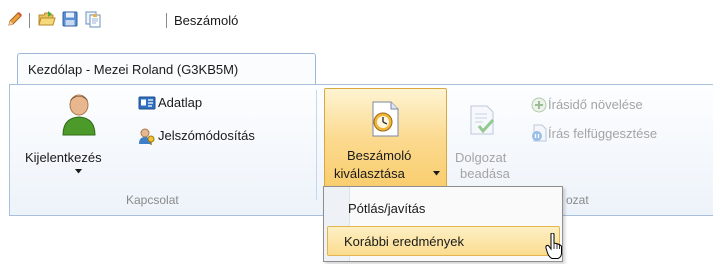  What do you see at coordinates (404, 241) in the screenshot?
I see `menu-item-label: Korábbi eredmények` at bounding box center [404, 241].